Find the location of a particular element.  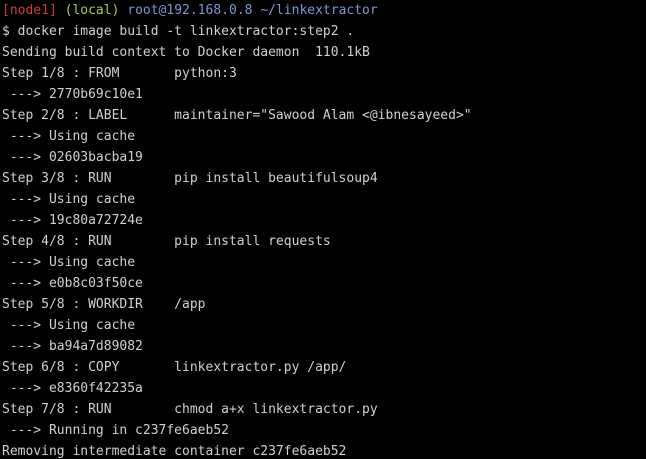

output-line: Step 6/8 : COPY linkextractor.py /app/ is located at coordinates (174, 367).